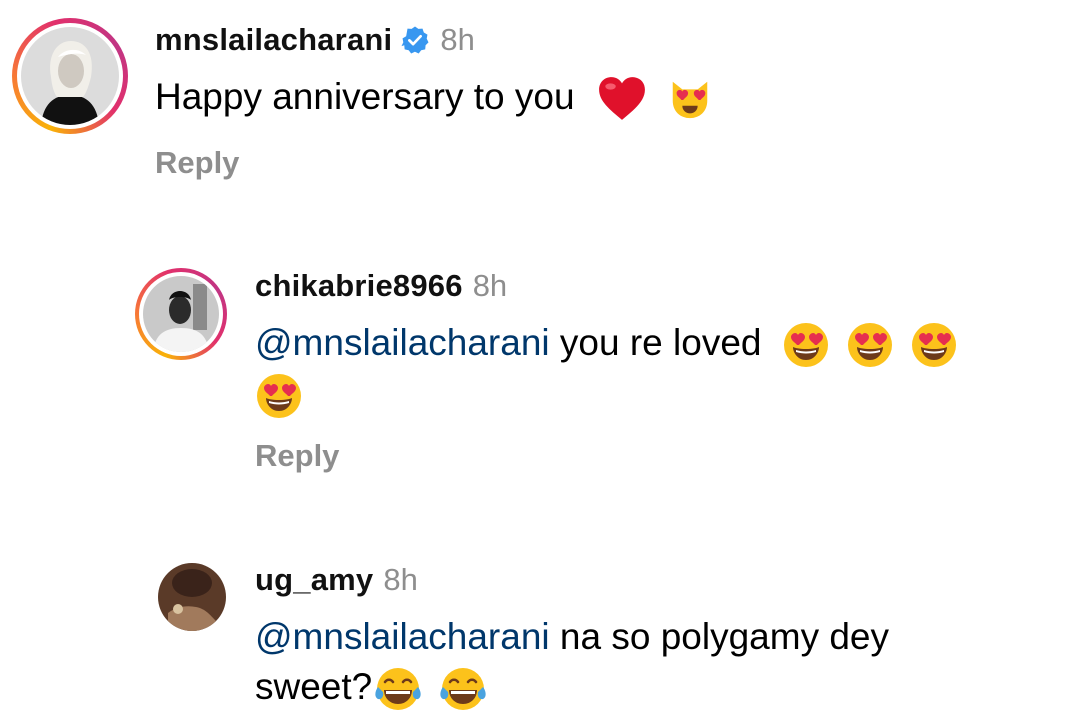 The height and width of the screenshot is (720, 1080). Describe the element at coordinates (724, 636) in the screenshot. I see `comment-text: na so polygamy dey` at that location.